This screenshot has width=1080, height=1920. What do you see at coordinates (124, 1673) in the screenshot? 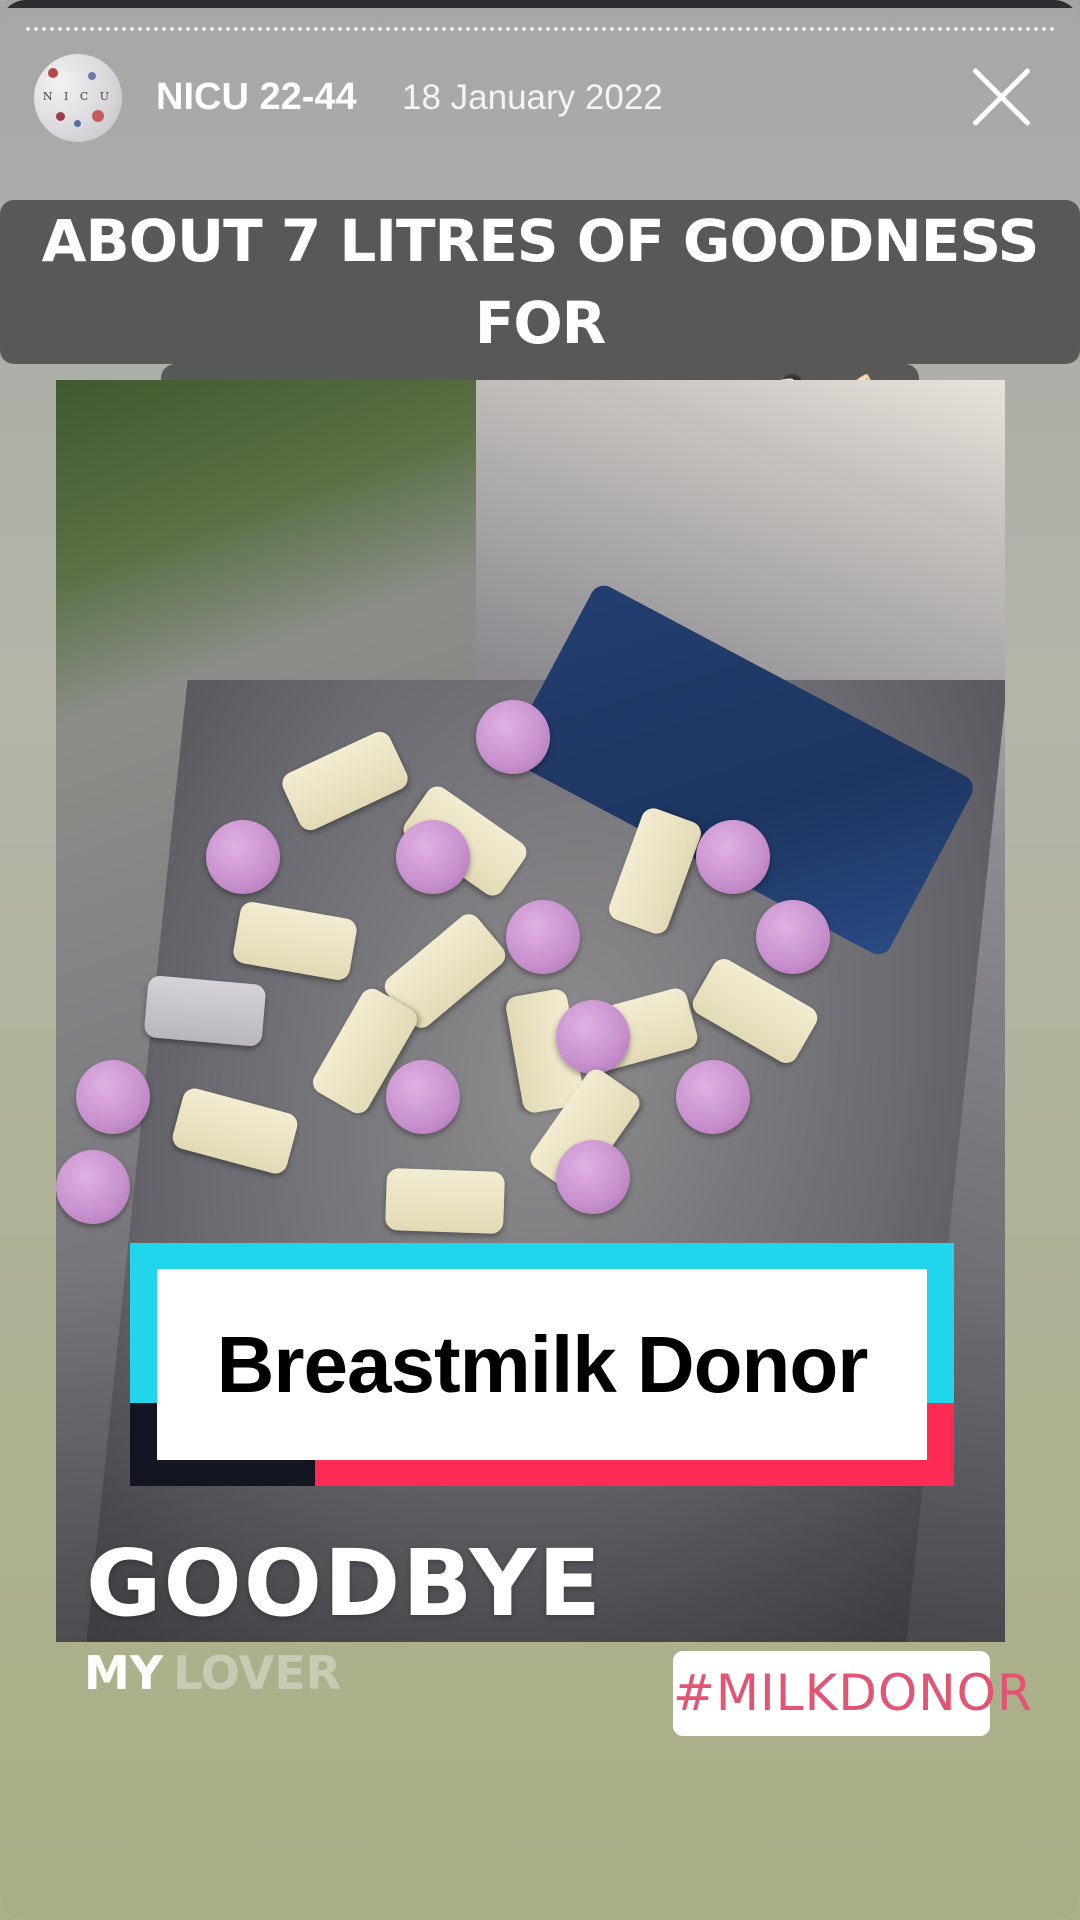
I see `my-word: MY` at bounding box center [124, 1673].